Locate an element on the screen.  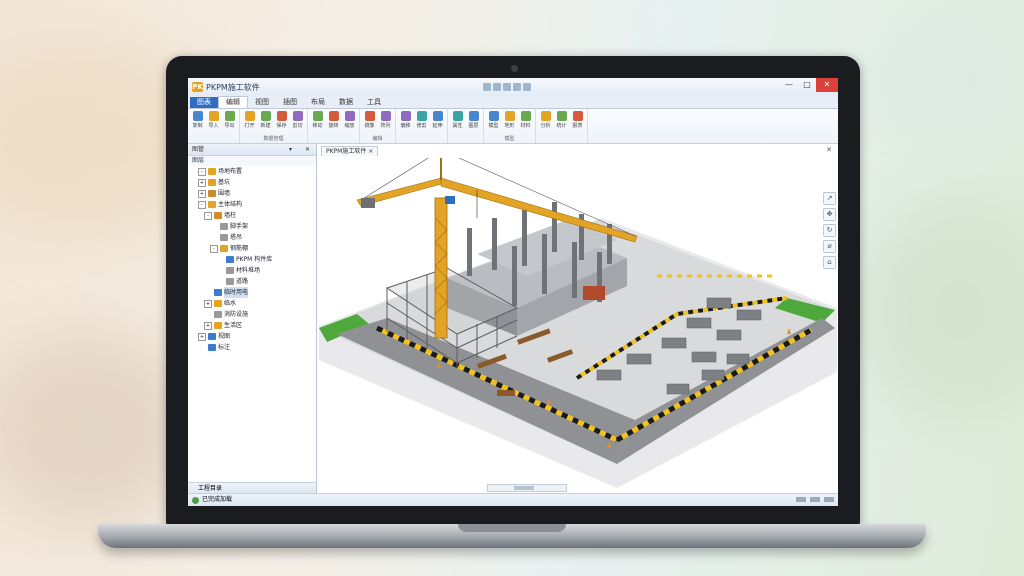
tree-node: 脚手架 is located at coordinates (252, 226).